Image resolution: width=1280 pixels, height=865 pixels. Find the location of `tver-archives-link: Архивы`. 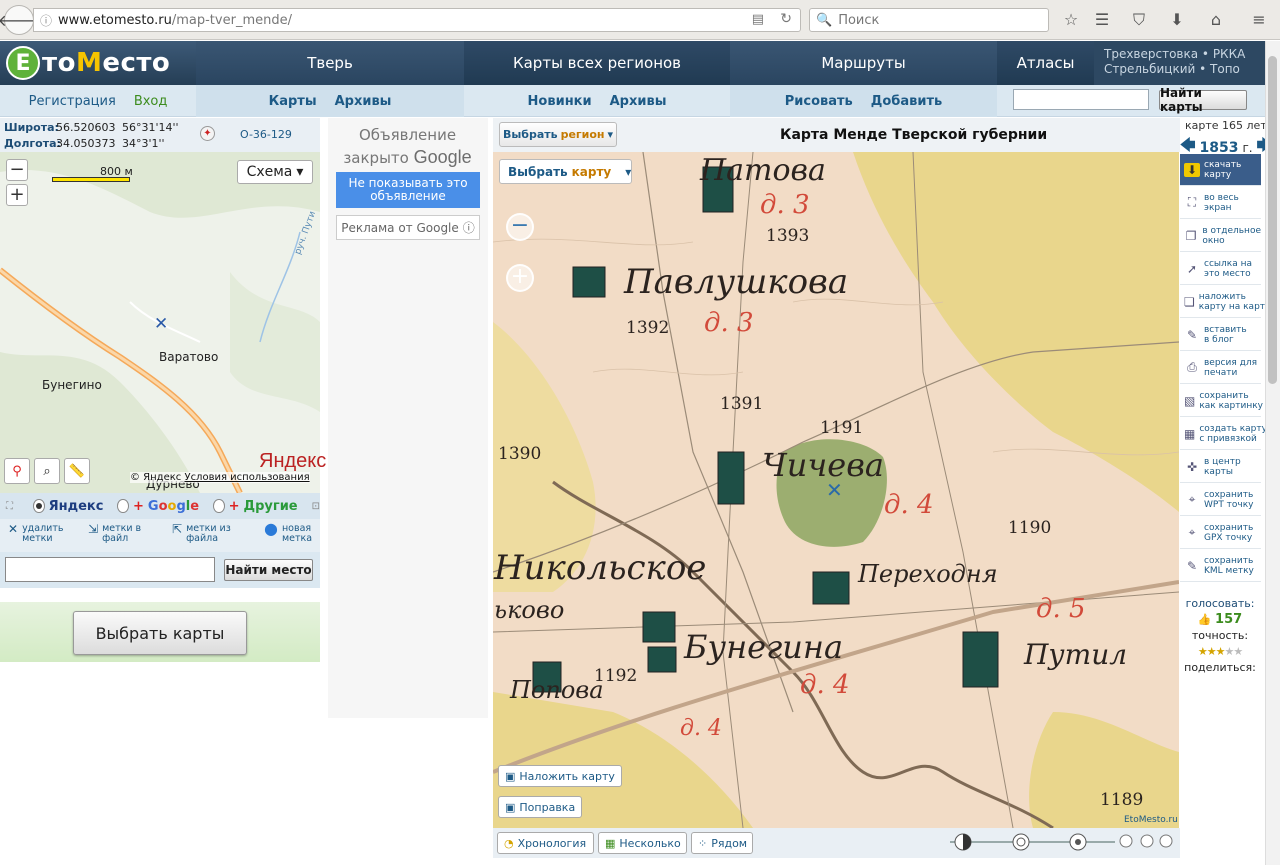

tver-archives-link: Архивы is located at coordinates (363, 101).